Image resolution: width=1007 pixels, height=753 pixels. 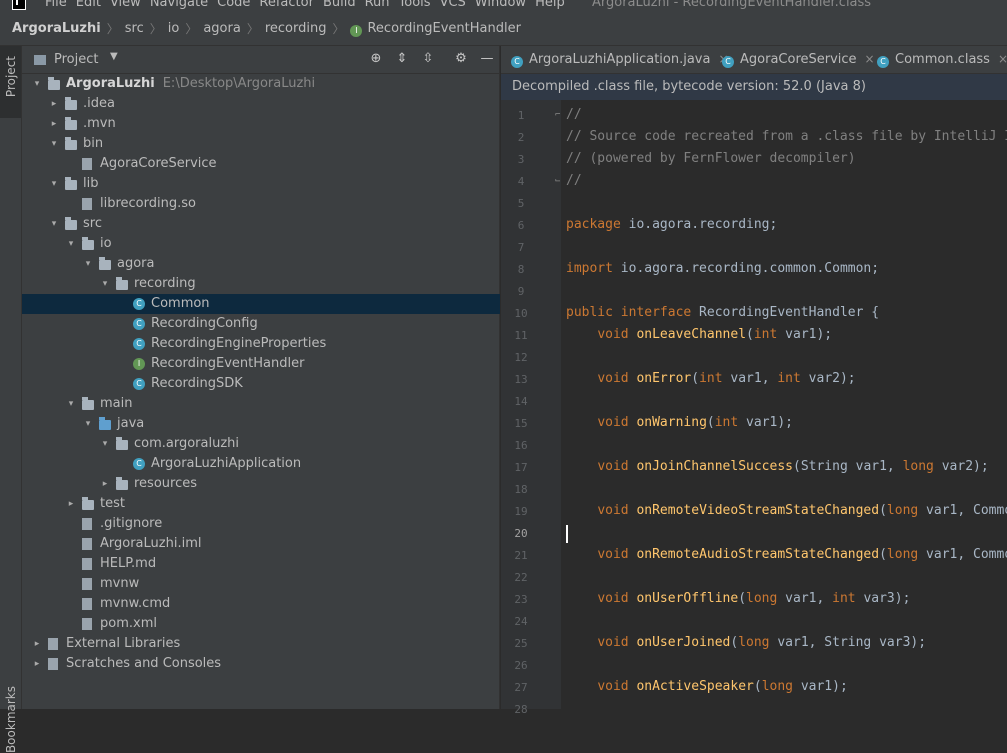 I want to click on menu-help: Help, so click(x=554, y=5).